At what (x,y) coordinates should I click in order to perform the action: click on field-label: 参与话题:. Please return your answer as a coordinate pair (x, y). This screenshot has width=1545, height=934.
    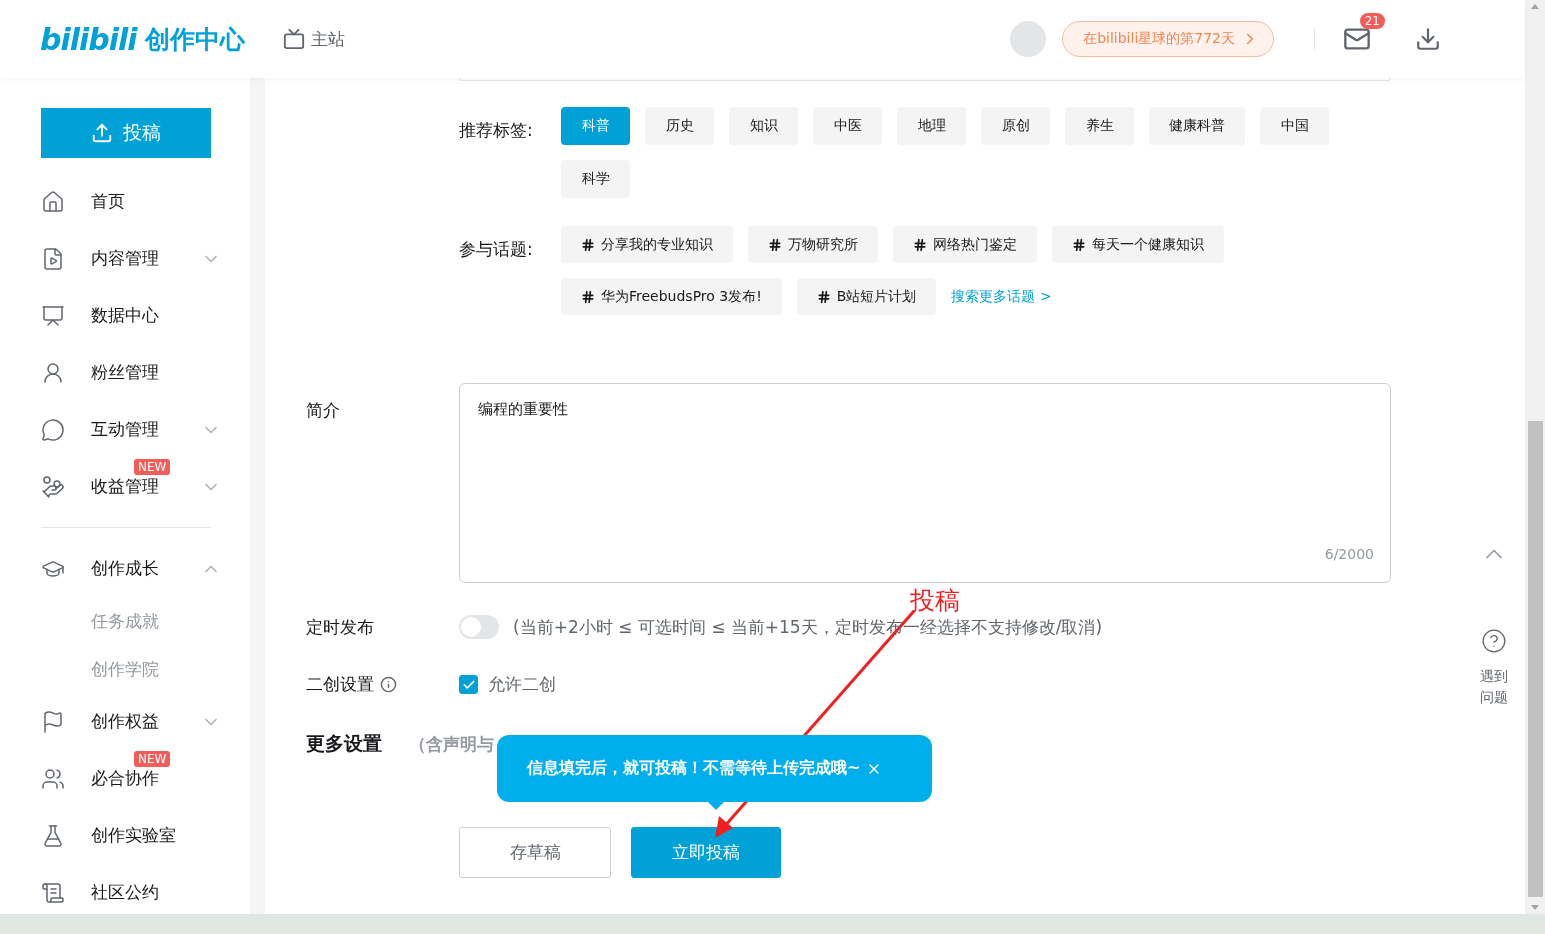
    Looking at the image, I should click on (496, 249).